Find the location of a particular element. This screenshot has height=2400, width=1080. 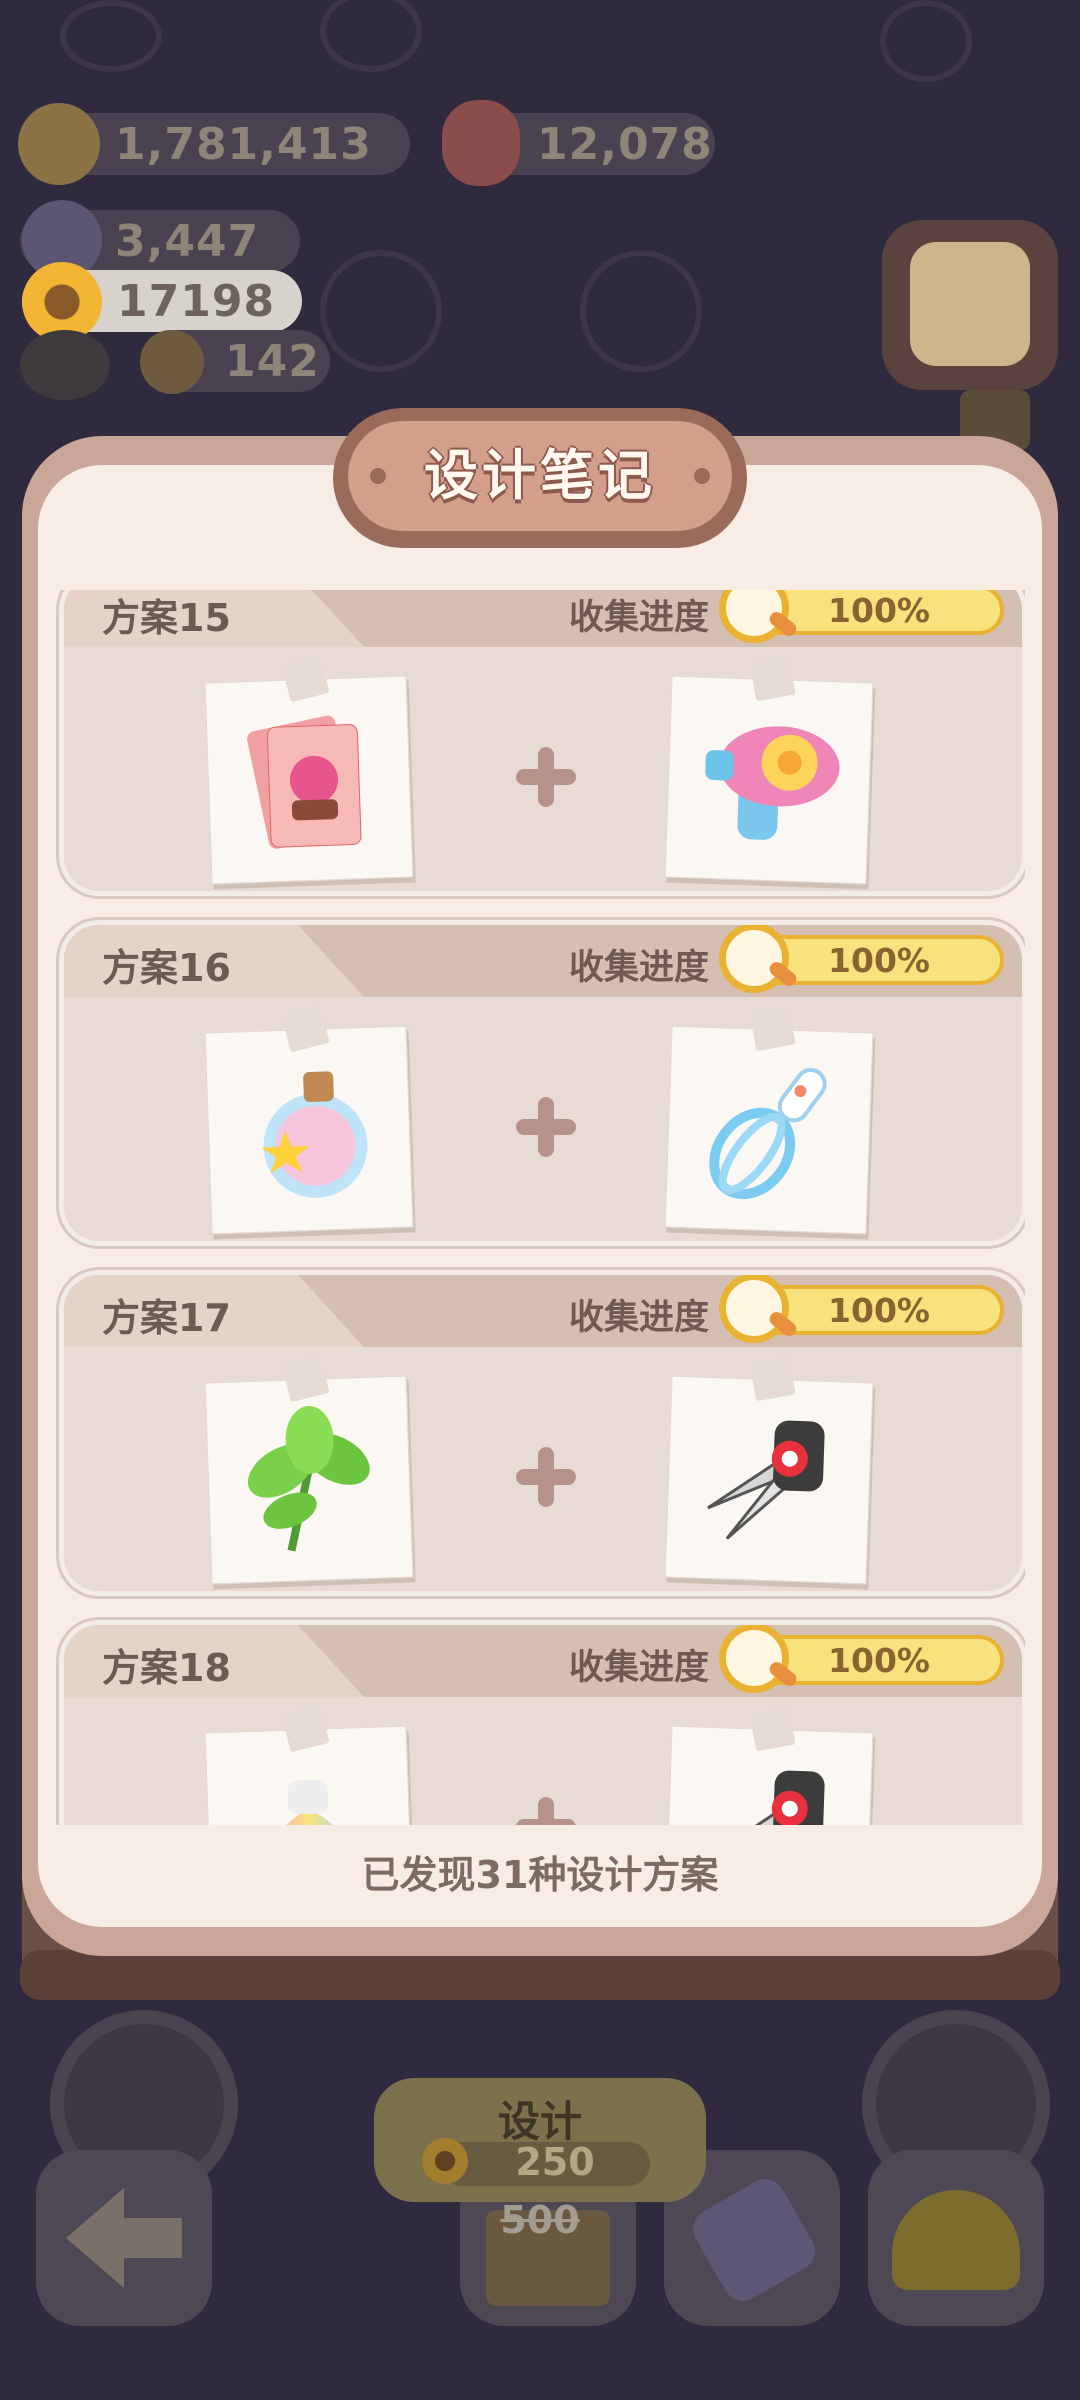

bell-count: 142 is located at coordinates (272, 361).